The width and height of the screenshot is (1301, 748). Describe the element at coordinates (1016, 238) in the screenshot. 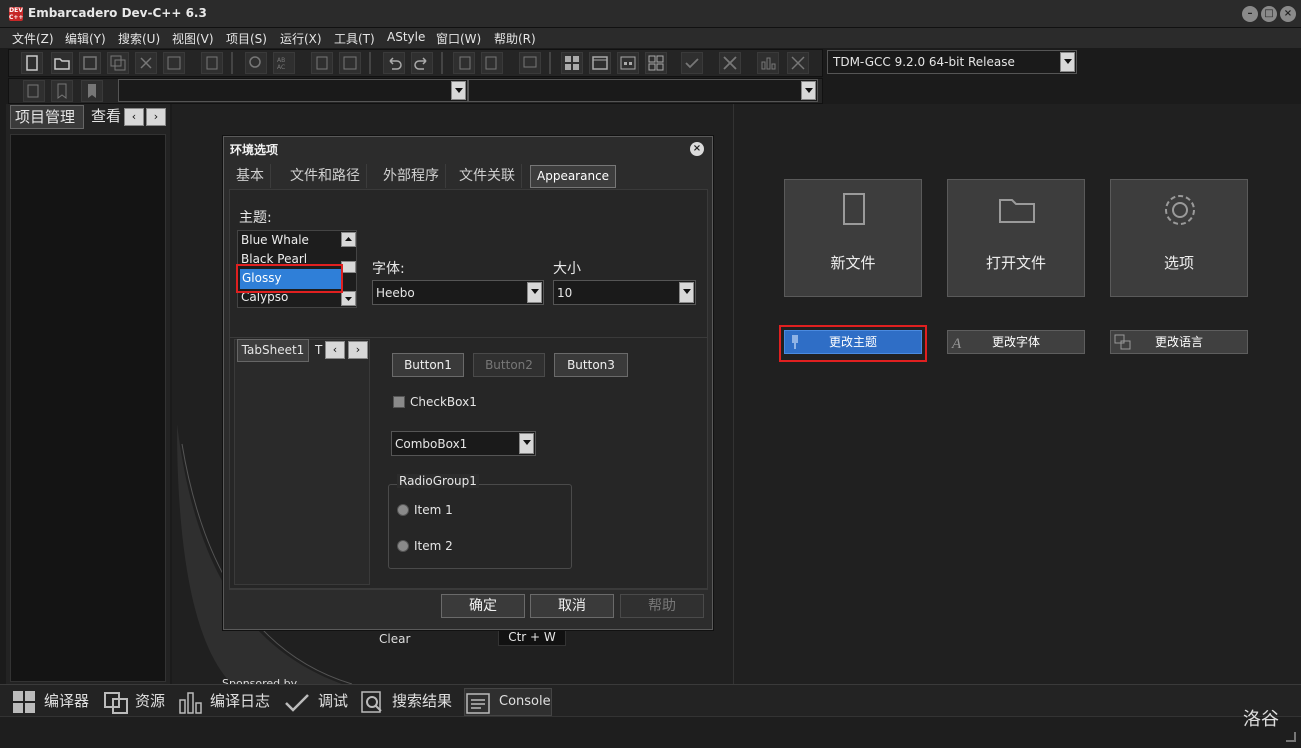

I see `open-file-tile: 打开文件` at that location.